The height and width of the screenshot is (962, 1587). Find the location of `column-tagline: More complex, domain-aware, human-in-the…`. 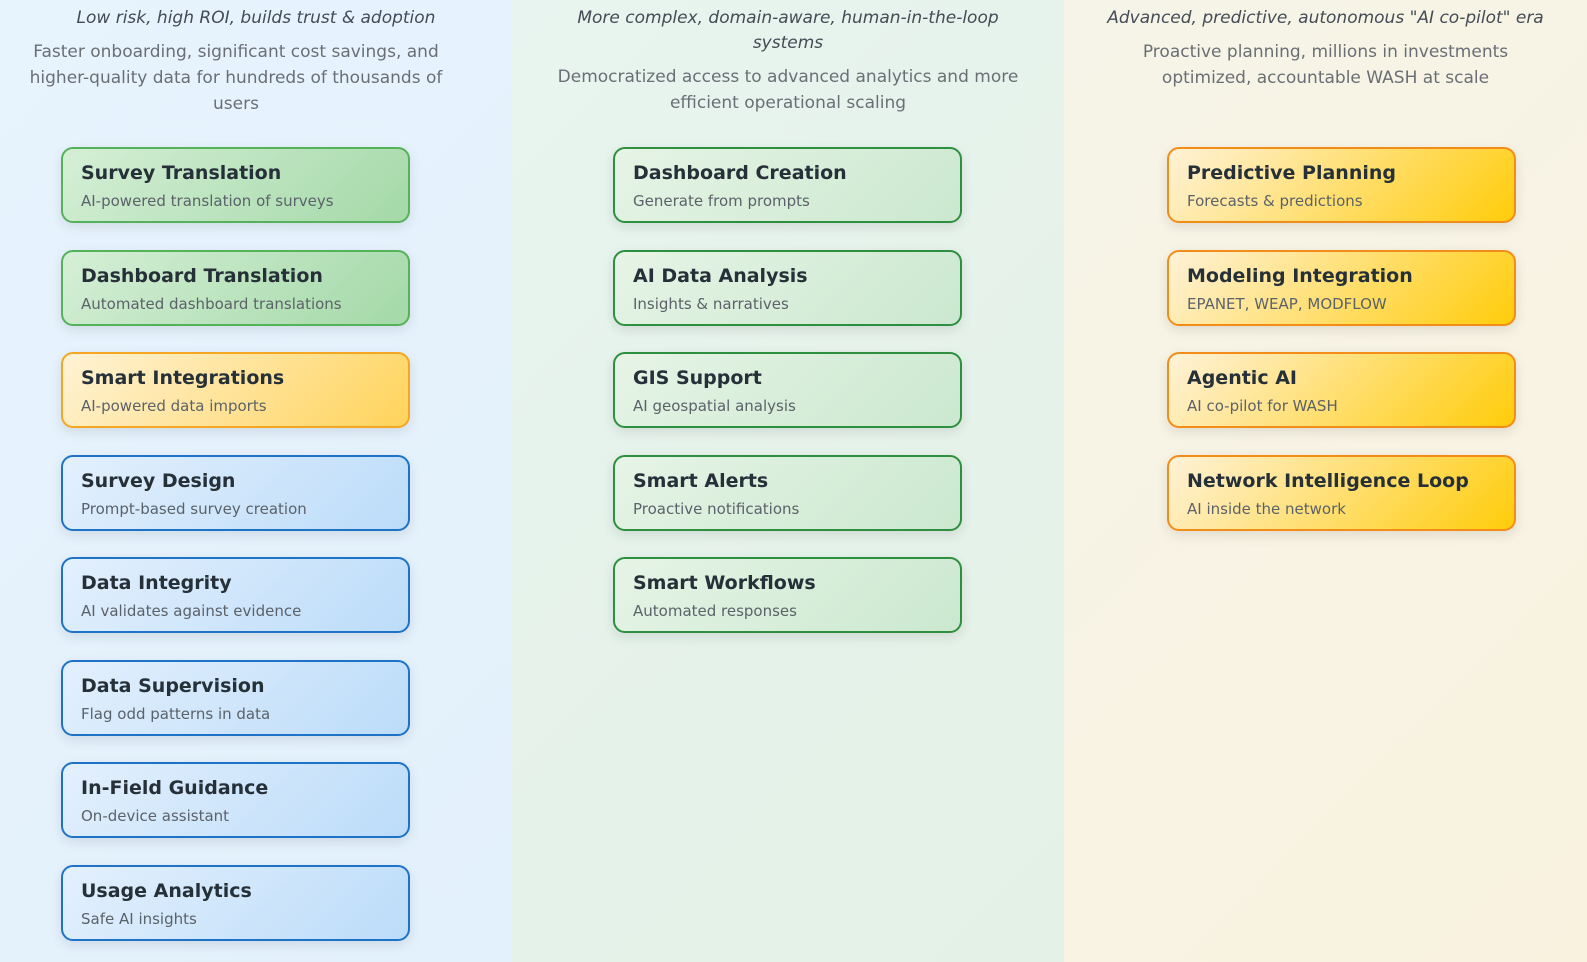

column-tagline: More complex, domain-aware, human-in-the… is located at coordinates (788, 30).